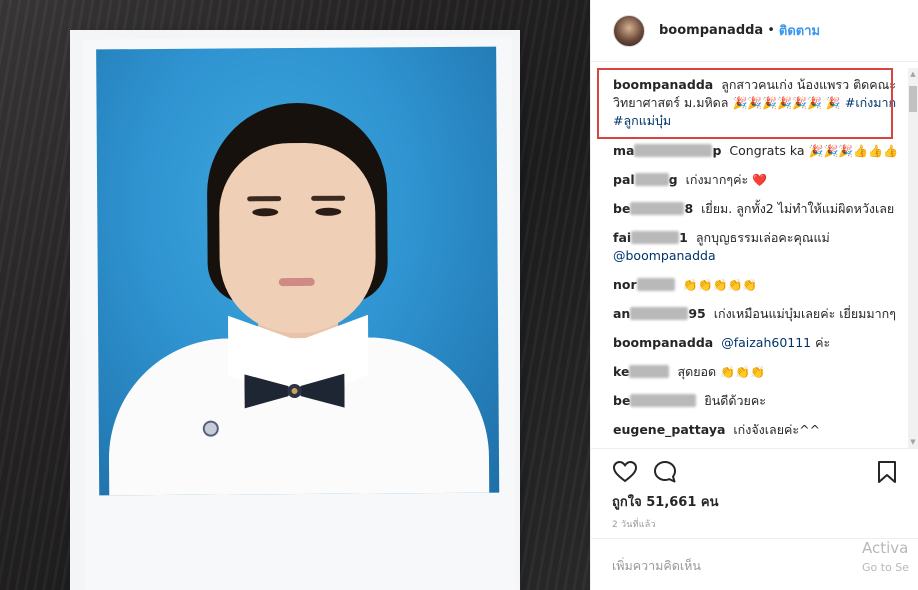  What do you see at coordinates (913, 442) in the screenshot?
I see `scroll-down-arrow-icon: ▼` at bounding box center [913, 442].